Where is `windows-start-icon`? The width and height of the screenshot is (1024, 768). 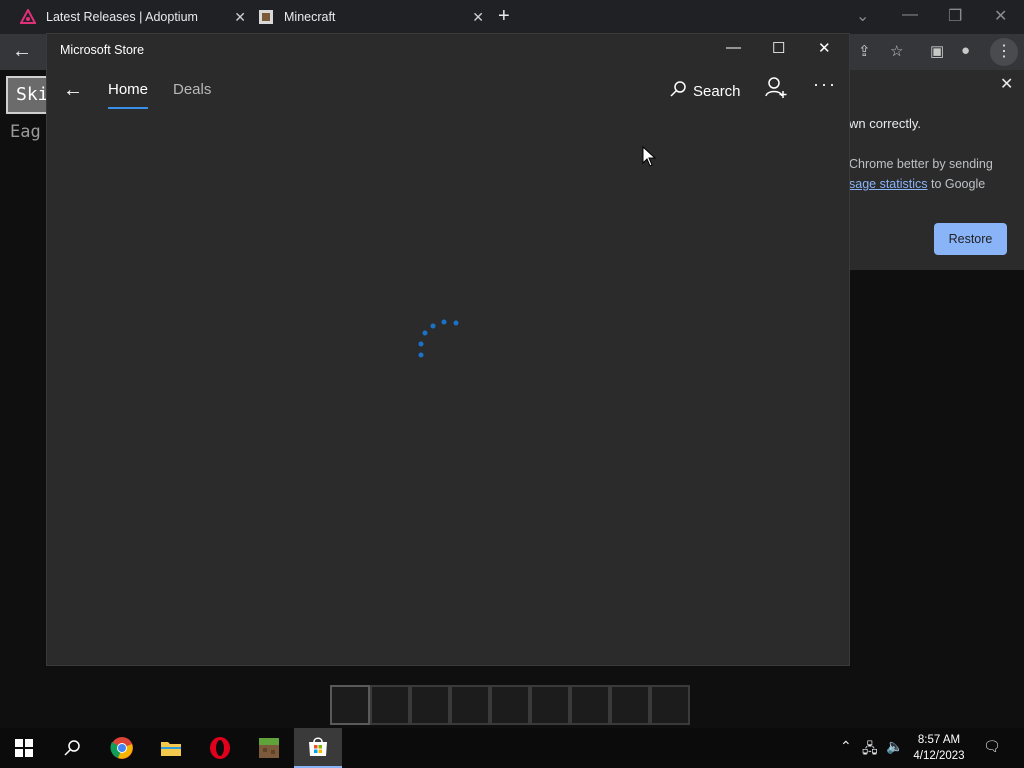
windows-start-icon is located at coordinates (24, 748).